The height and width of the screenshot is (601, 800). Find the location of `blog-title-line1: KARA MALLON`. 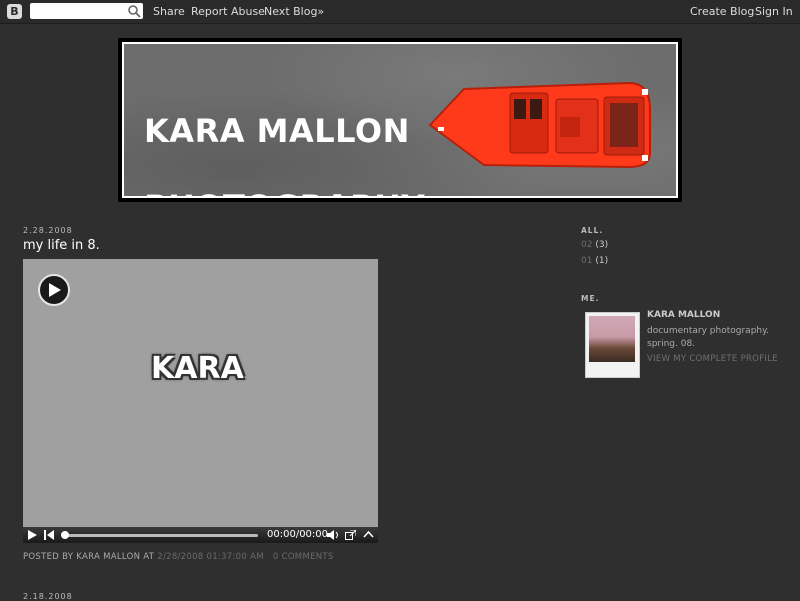

blog-title-line1: KARA MALLON is located at coordinates (277, 131).